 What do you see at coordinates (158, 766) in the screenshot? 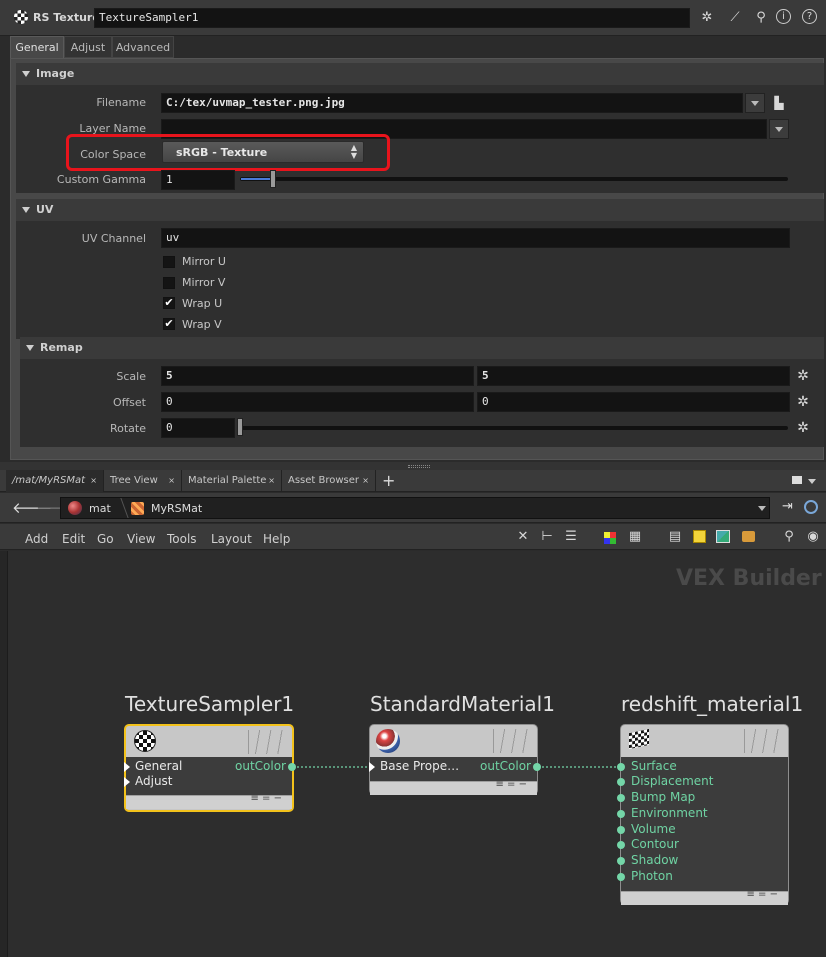
I see `texture-input-general: General` at bounding box center [158, 766].